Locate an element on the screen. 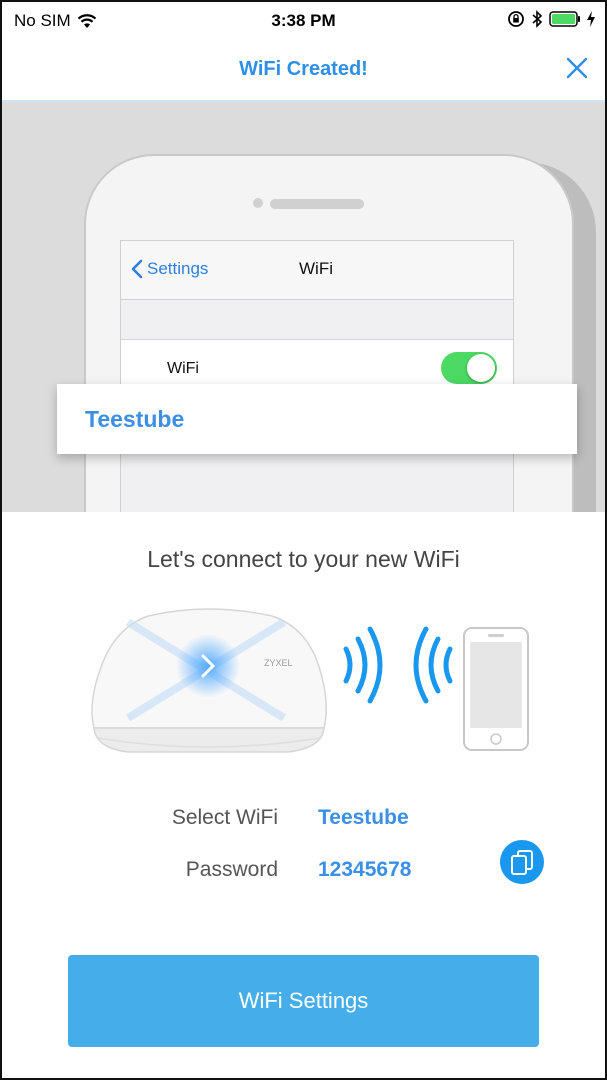 Image resolution: width=607 pixels, height=1080 pixels. network-card: Teestube is located at coordinates (317, 419).